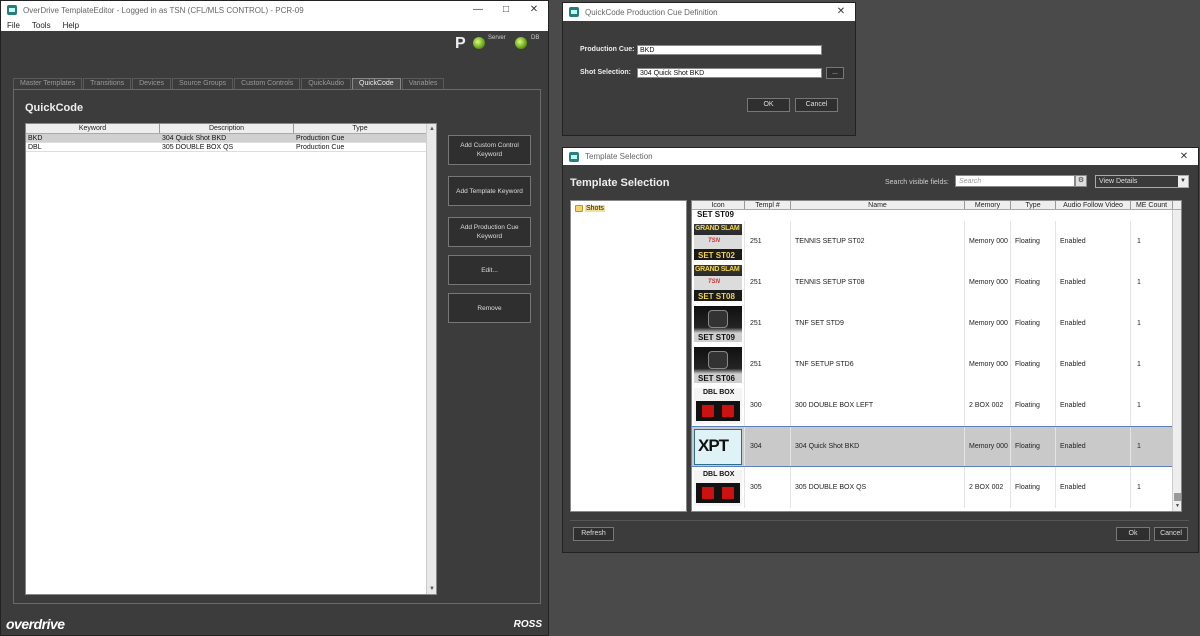 The height and width of the screenshot is (636, 1200). Describe the element at coordinates (1177, 497) in the screenshot. I see `scroll-thumb` at that location.